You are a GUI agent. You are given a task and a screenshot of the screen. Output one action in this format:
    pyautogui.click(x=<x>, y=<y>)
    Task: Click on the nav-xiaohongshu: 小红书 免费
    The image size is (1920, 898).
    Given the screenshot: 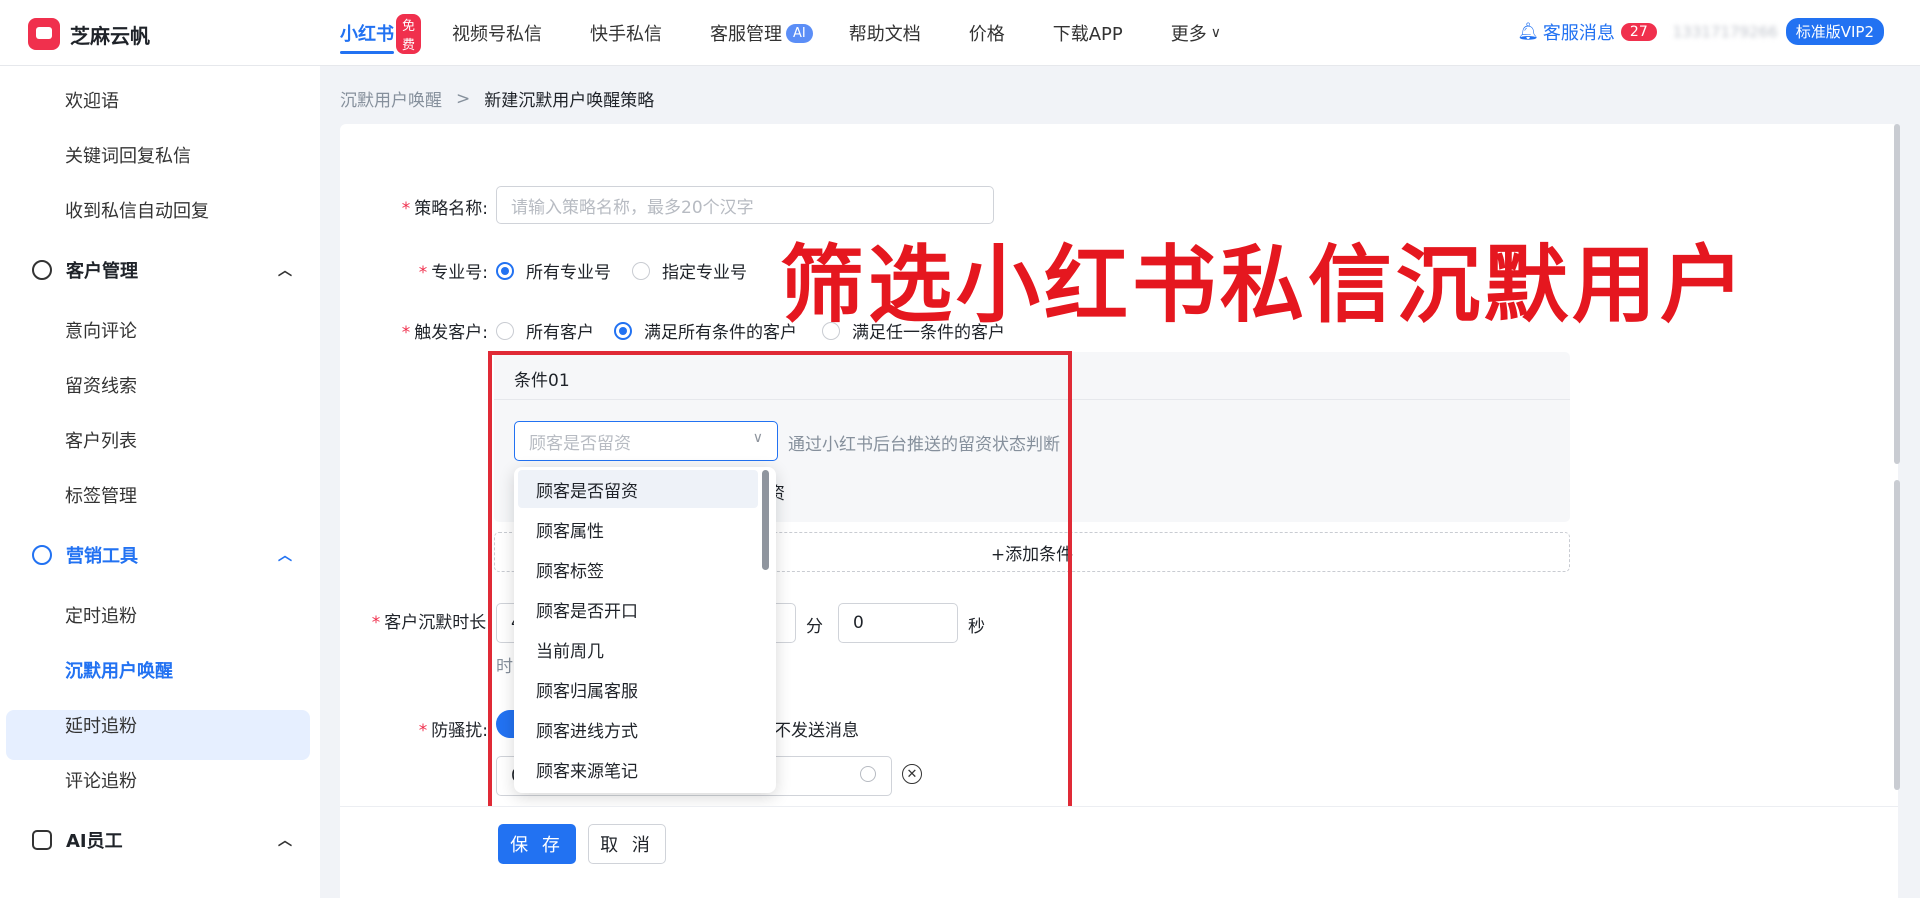 What is the action you would take?
    pyautogui.click(x=381, y=33)
    